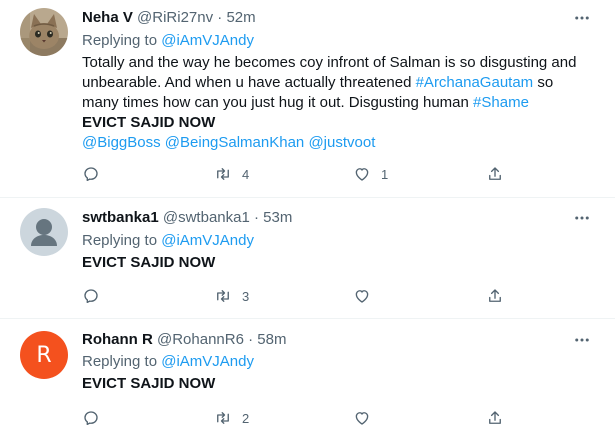  Describe the element at coordinates (120, 217) in the screenshot. I see `display-name: swtbanka1` at that location.